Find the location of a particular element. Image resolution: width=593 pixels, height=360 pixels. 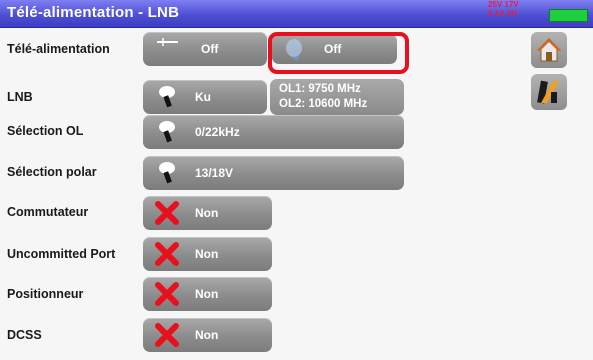

tools-button is located at coordinates (549, 92).